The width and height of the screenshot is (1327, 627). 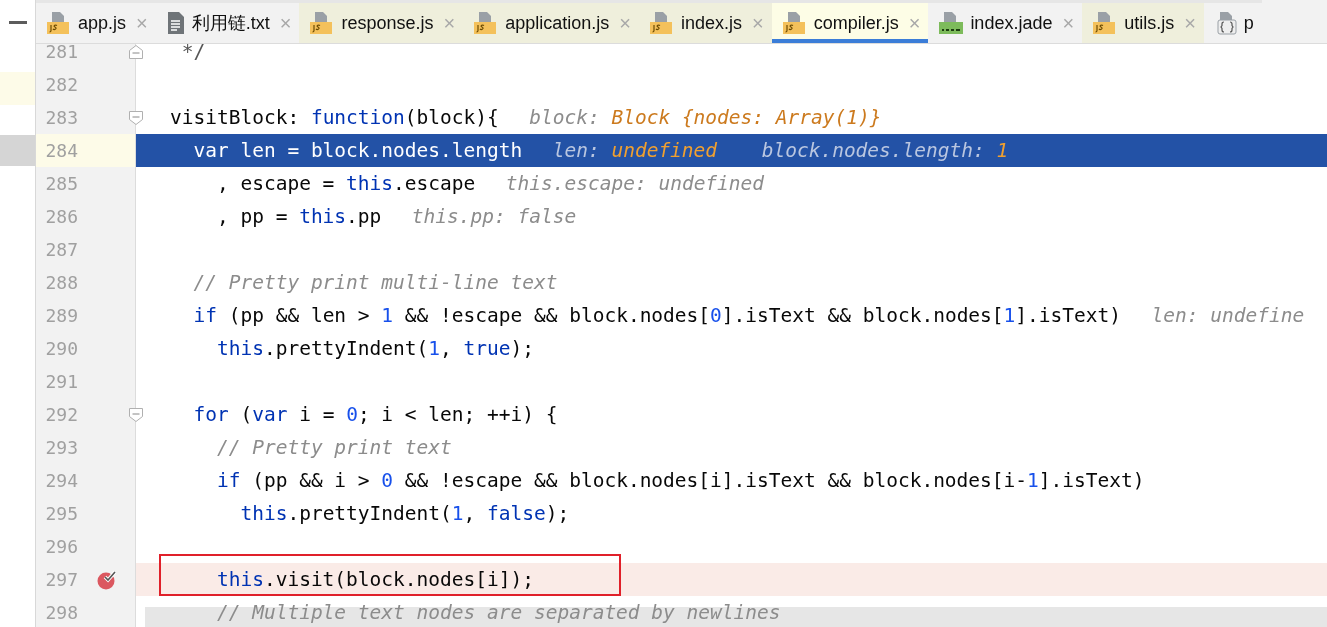 I want to click on editor-tab: utils.js ×, so click(x=1143, y=21).